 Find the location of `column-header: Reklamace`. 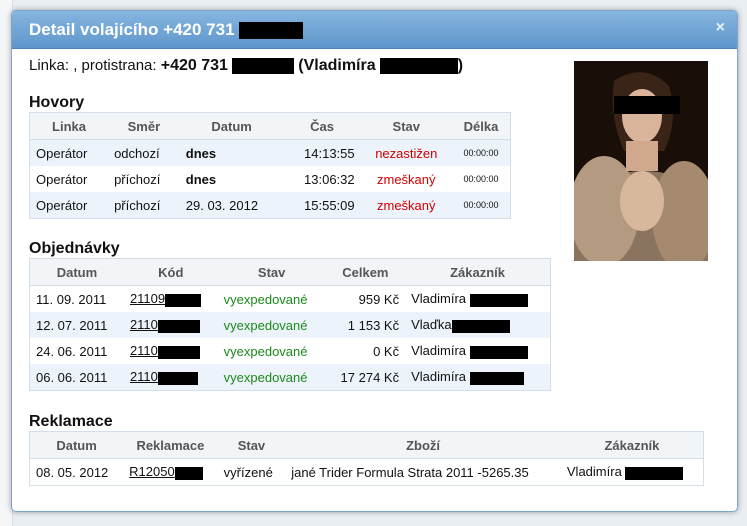

column-header: Reklamace is located at coordinates (170, 445).